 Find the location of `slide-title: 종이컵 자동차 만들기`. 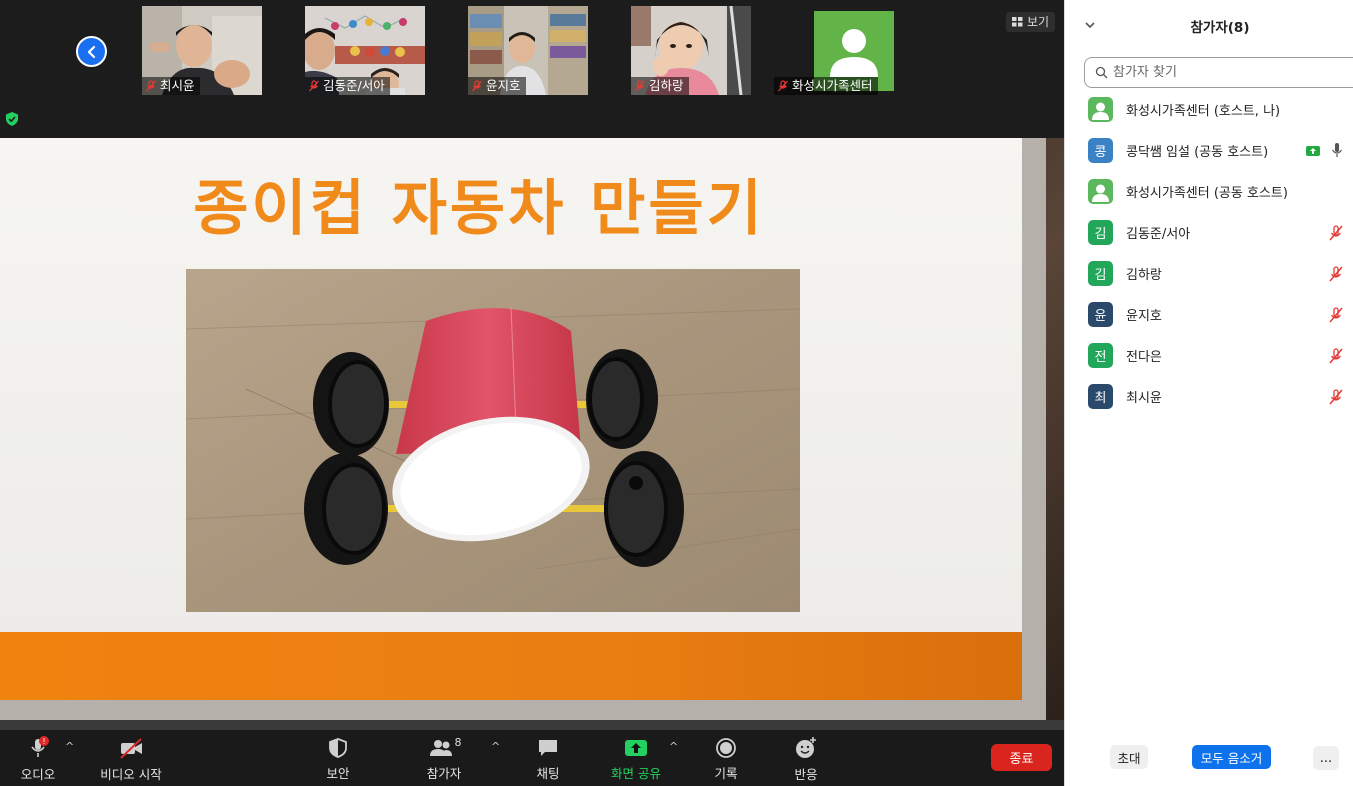

slide-title: 종이컵 자동차 만들기 is located at coordinates (479, 209).